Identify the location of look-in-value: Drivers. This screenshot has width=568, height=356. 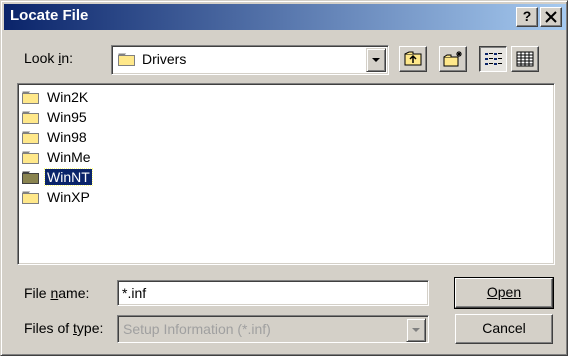
(164, 59).